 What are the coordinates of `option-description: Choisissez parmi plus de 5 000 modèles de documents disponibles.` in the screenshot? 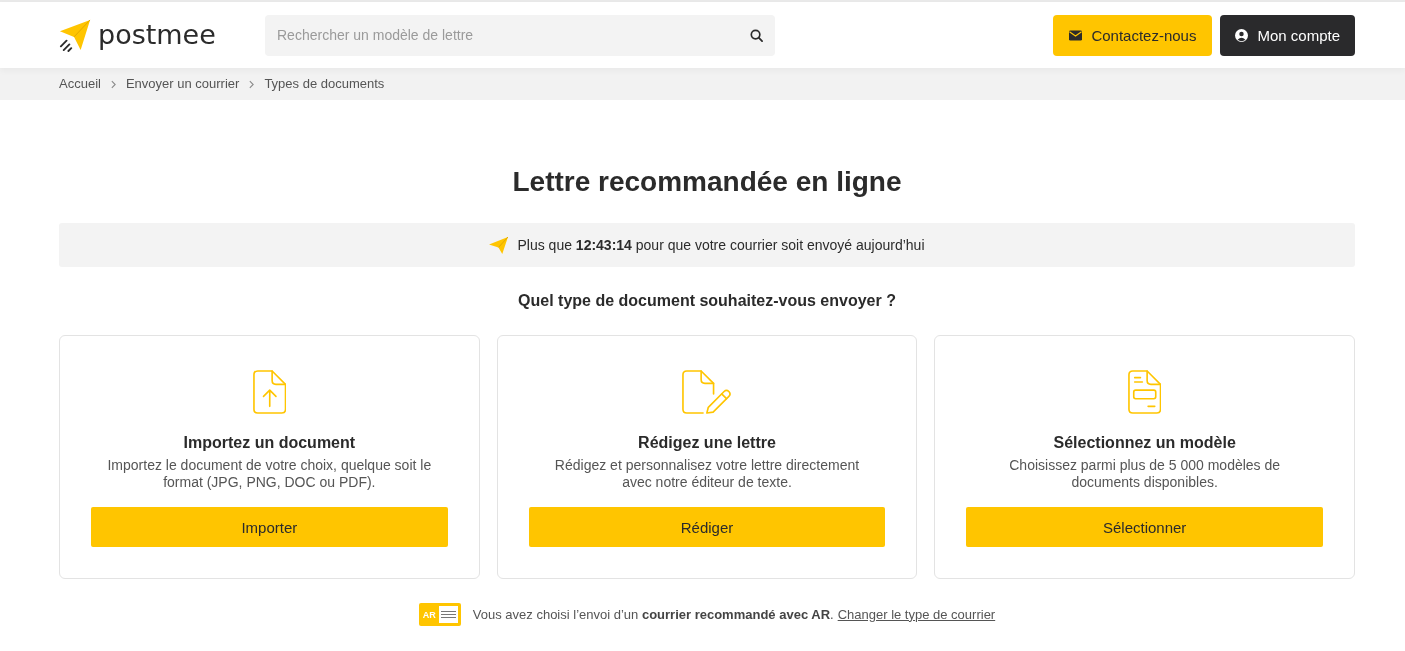 It's located at (1145, 474).